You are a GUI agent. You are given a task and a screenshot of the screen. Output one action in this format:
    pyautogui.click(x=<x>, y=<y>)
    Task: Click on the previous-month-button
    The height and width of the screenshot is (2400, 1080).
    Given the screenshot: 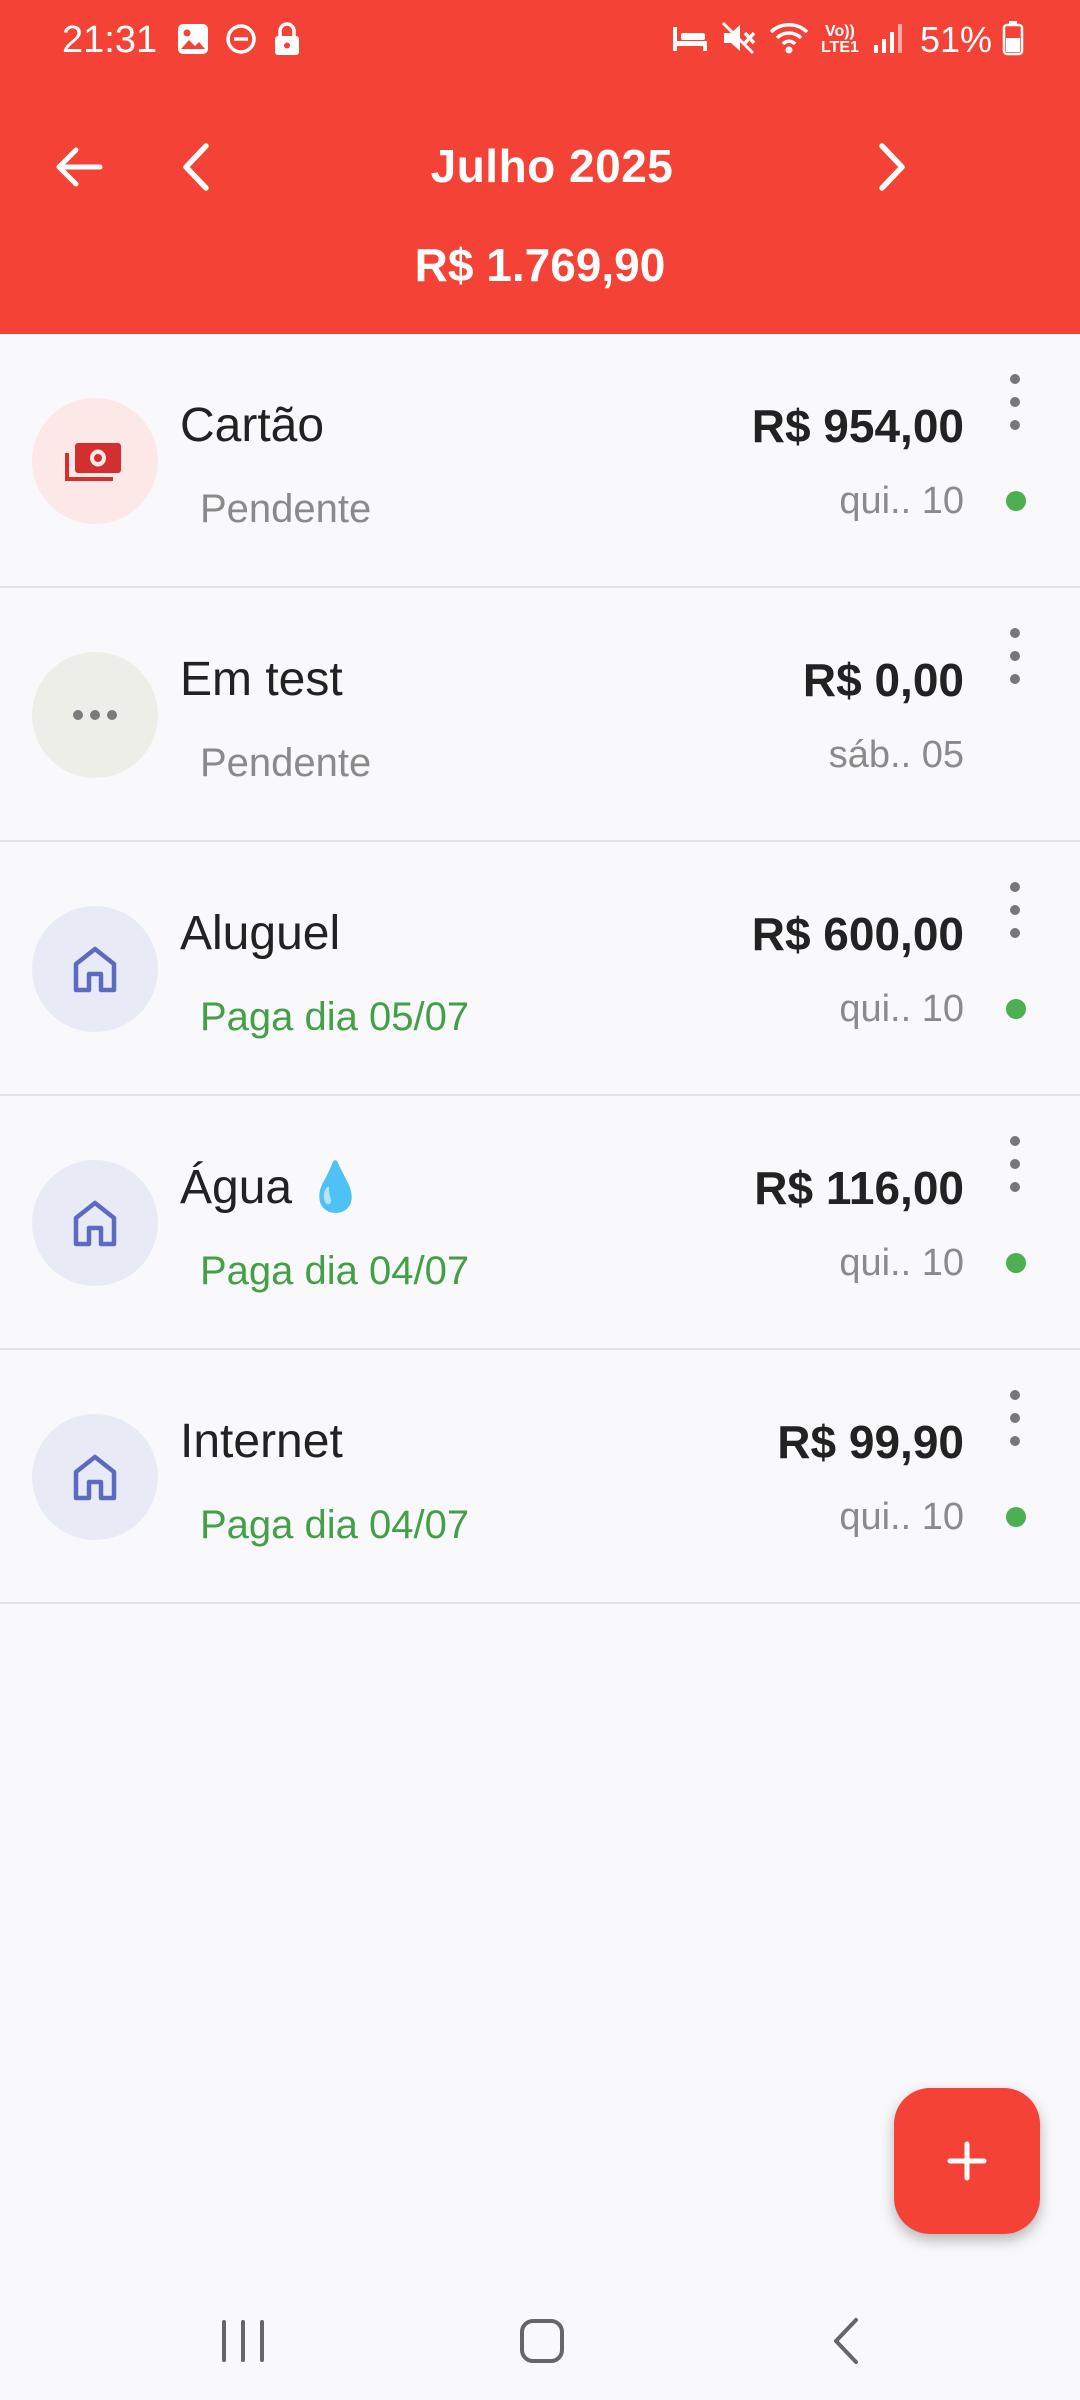 What is the action you would take?
    pyautogui.click(x=199, y=167)
    